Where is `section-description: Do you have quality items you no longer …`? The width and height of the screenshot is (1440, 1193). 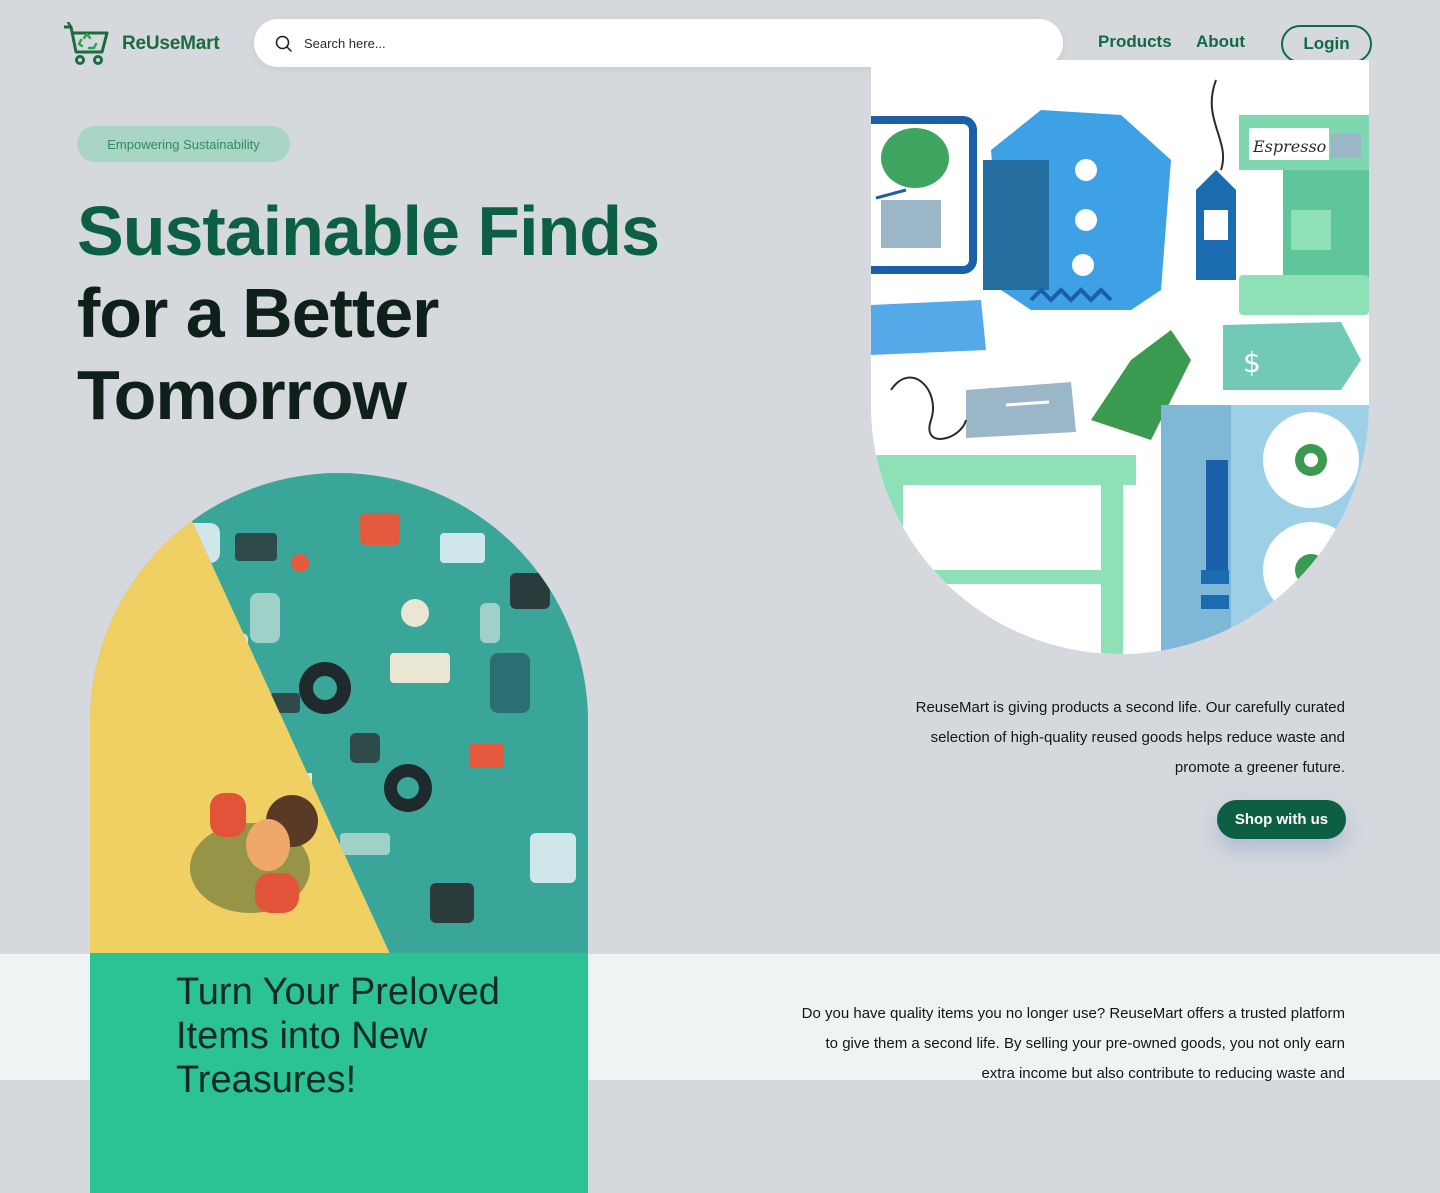 section-description: Do you have quality items you no longer … is located at coordinates (1073, 1043).